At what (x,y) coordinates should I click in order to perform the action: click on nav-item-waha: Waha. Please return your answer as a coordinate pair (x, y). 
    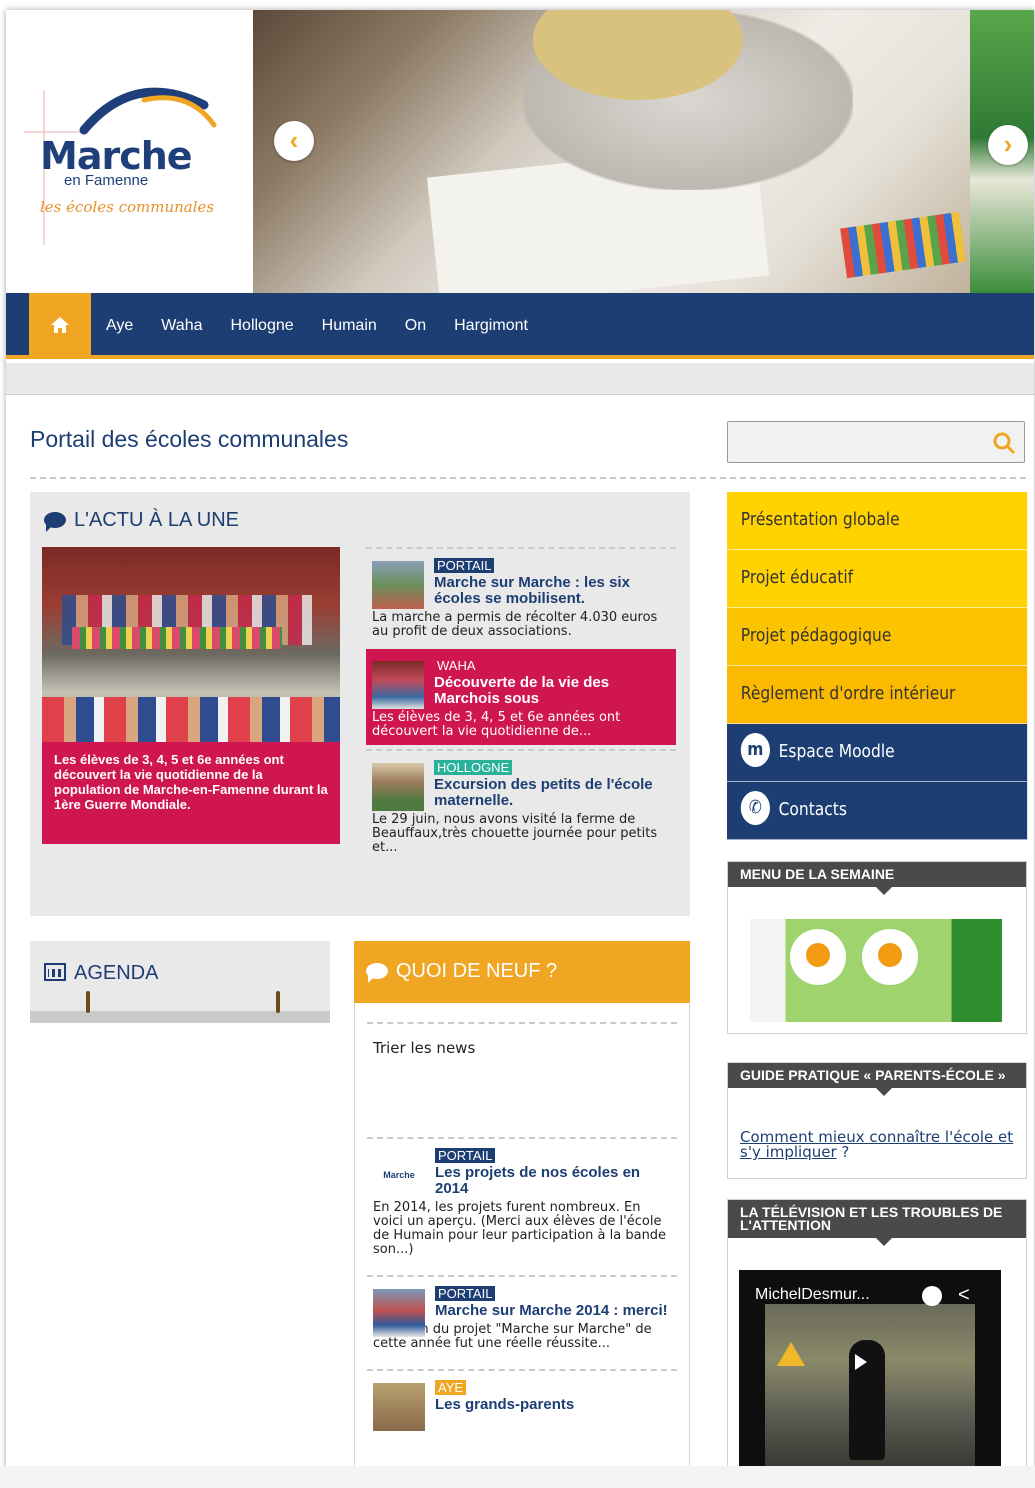
    Looking at the image, I should click on (181, 326).